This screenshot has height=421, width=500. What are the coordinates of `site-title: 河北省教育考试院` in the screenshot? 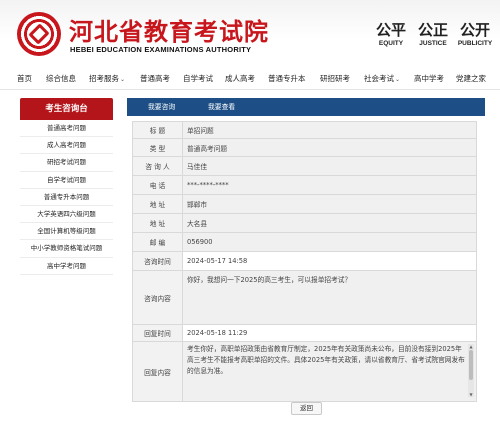 It's located at (169, 31).